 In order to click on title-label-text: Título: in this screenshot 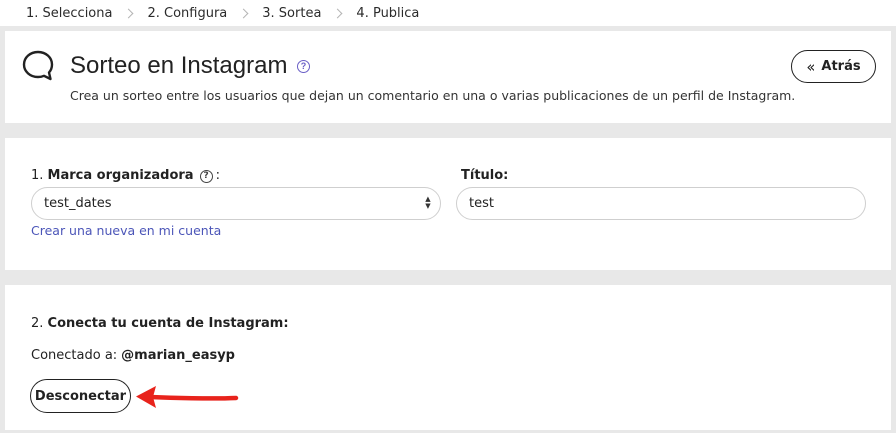, I will do `click(485, 175)`.